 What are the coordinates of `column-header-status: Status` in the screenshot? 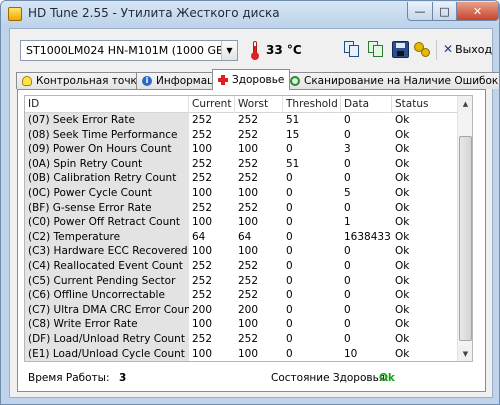 It's located at (424, 104).